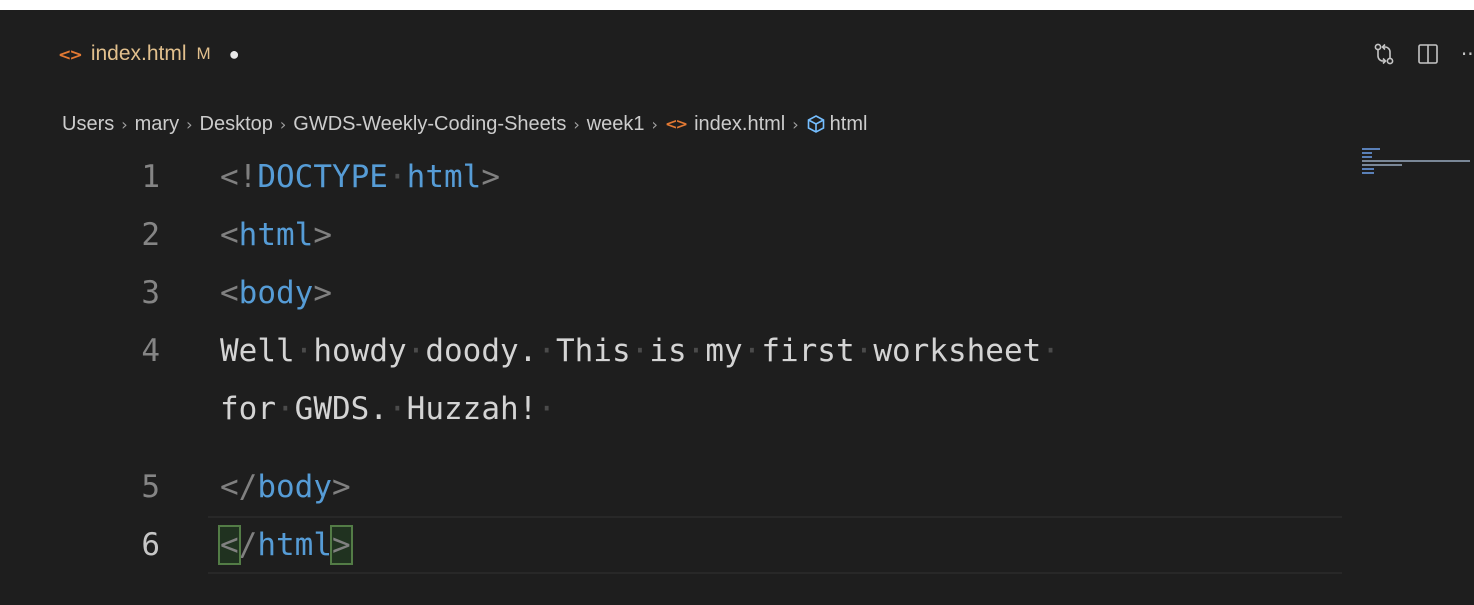 Image resolution: width=1474 pixels, height=605 pixels. What do you see at coordinates (138, 53) in the screenshot?
I see `tab-filename: index.html` at bounding box center [138, 53].